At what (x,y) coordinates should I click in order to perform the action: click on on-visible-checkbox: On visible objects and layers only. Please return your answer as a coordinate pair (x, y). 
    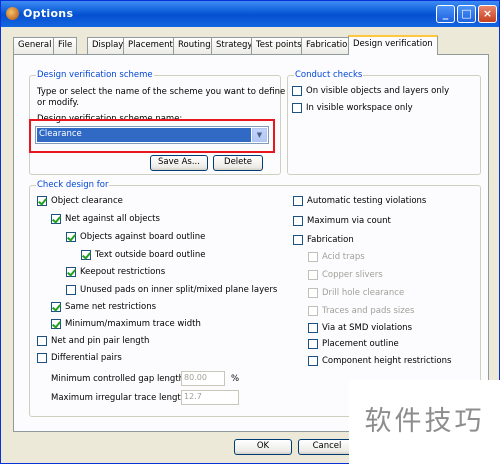
    Looking at the image, I should click on (370, 91).